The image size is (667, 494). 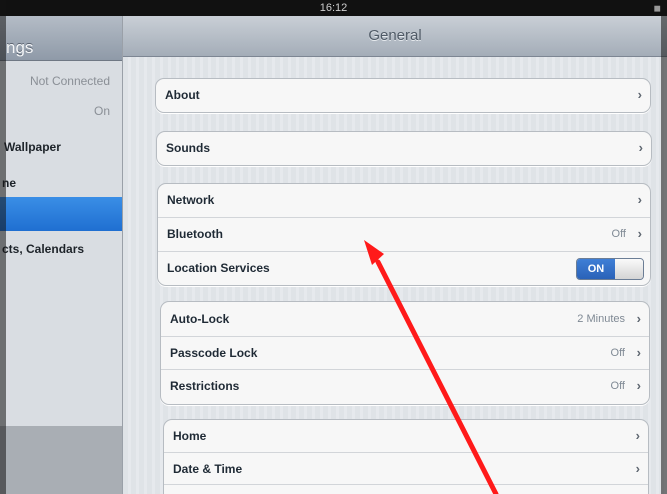 I want to click on row-next-partial, so click(x=406, y=489).